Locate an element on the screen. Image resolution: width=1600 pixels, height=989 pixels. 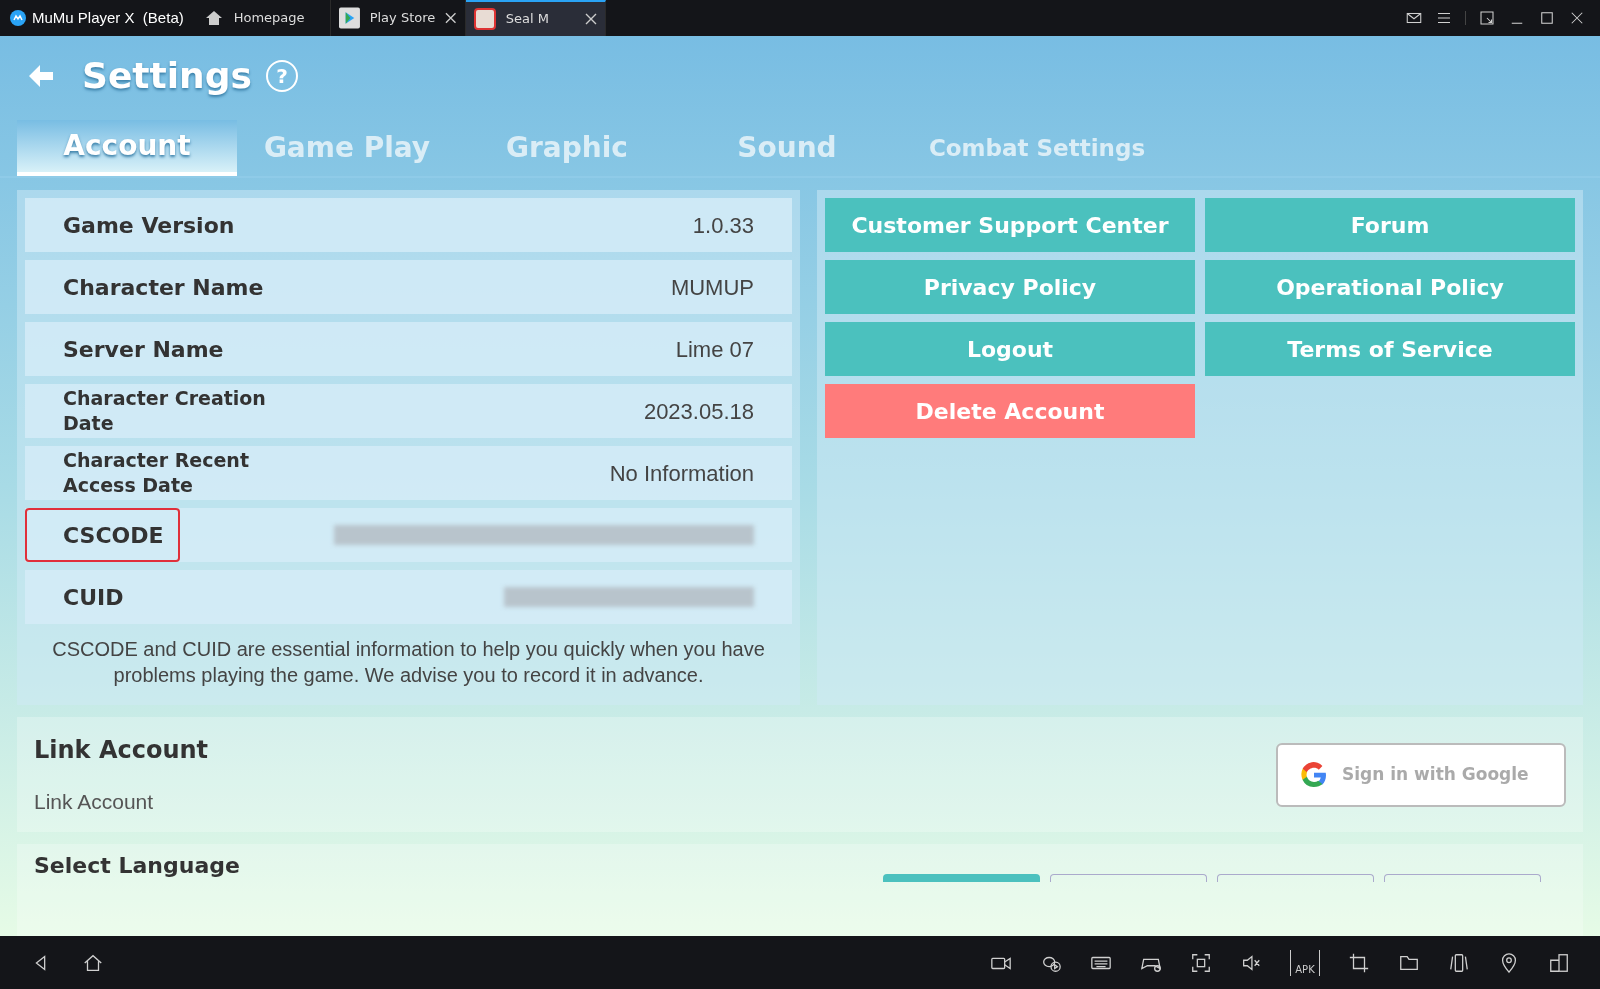
phone-rotate-icon is located at coordinates (1459, 962).